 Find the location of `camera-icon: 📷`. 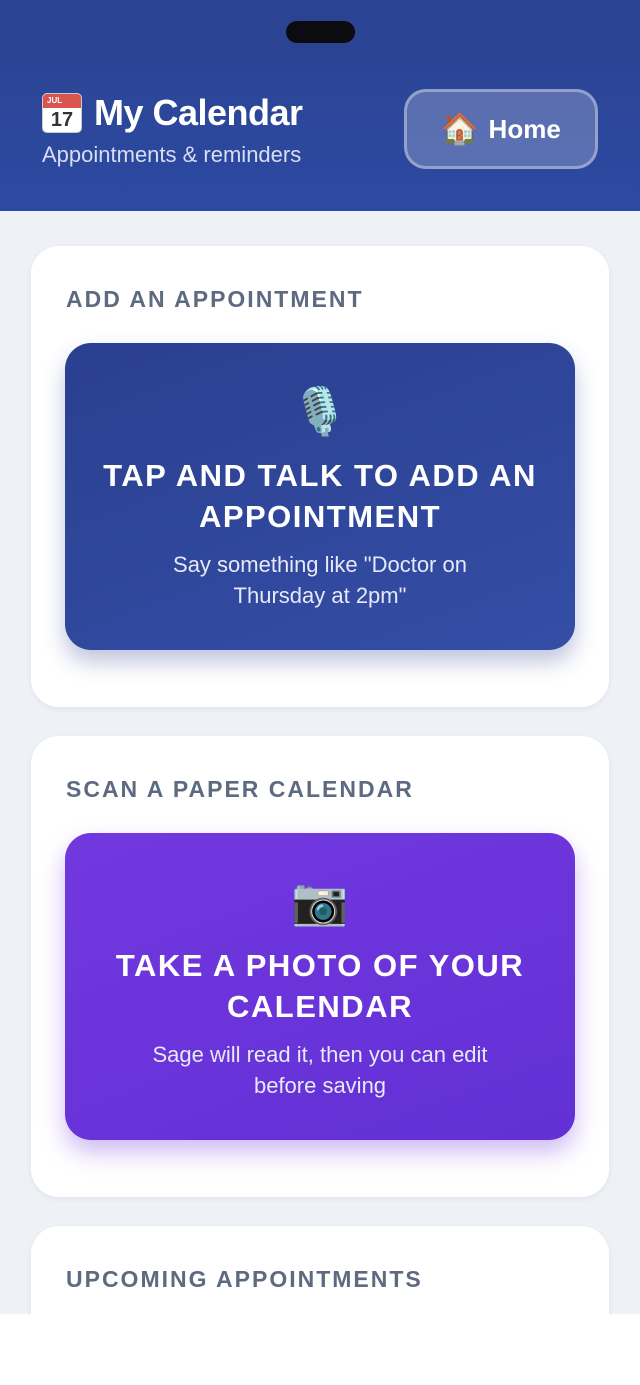

camera-icon: 📷 is located at coordinates (320, 901).